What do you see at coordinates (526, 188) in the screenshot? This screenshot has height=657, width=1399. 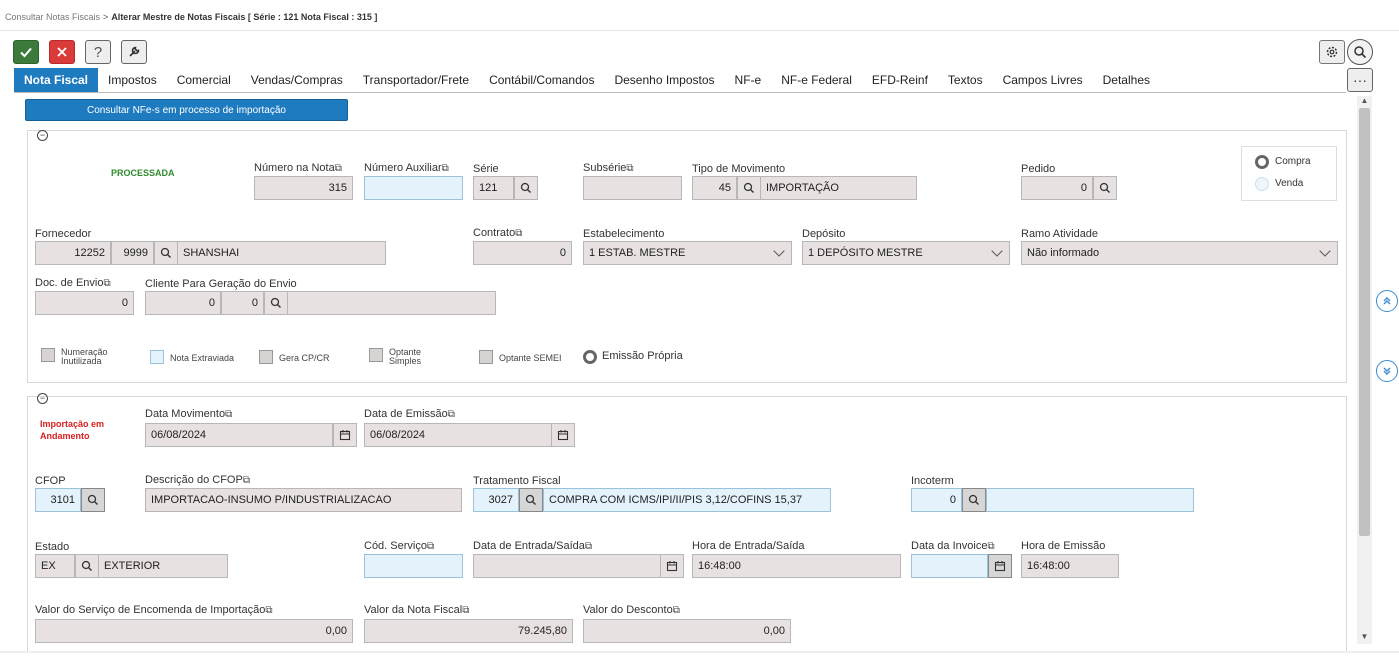 I see `serie-lookup-button` at bounding box center [526, 188].